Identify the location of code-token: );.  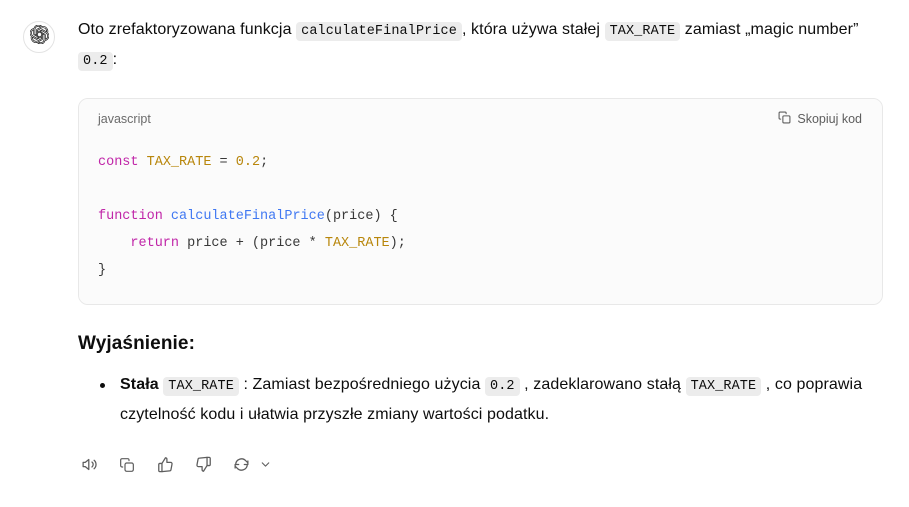
(397, 243).